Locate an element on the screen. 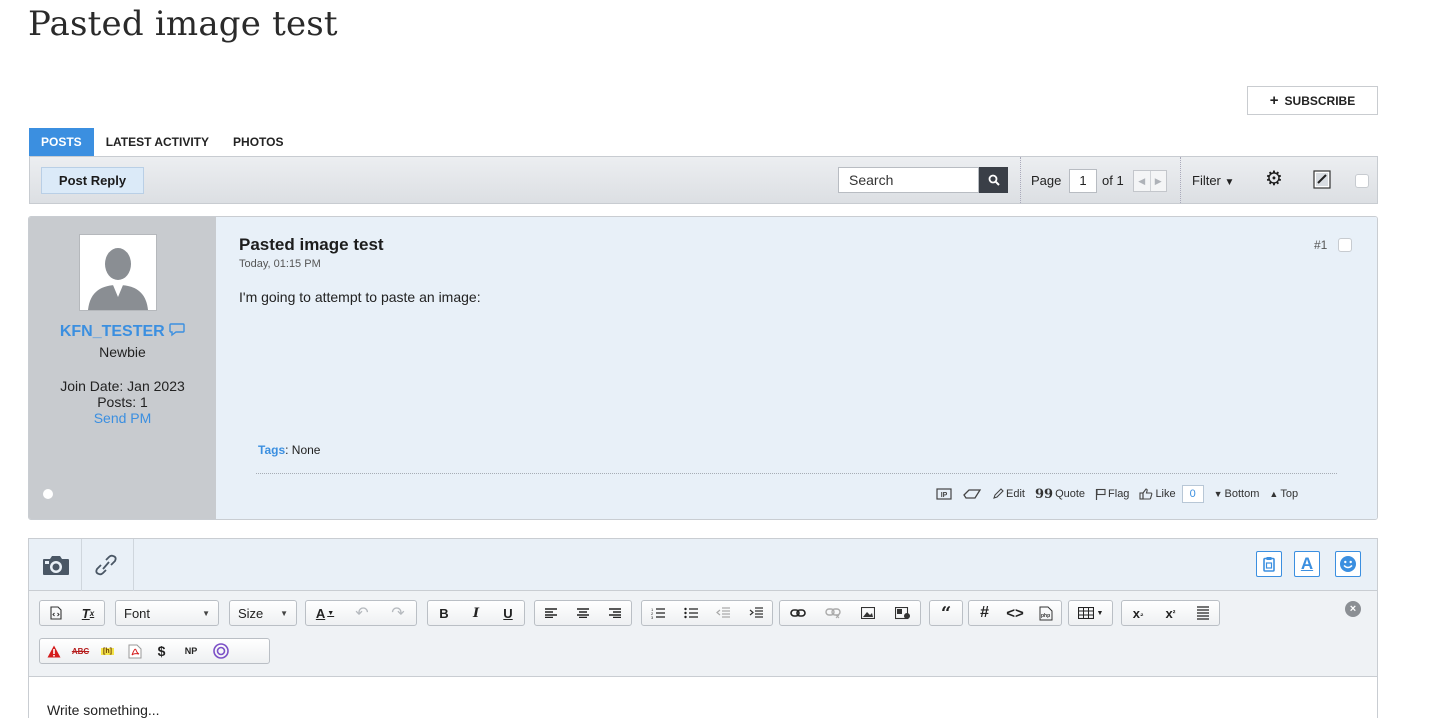 This screenshot has height=718, width=1440. bottom-link: ▼ Bottom is located at coordinates (1237, 494).